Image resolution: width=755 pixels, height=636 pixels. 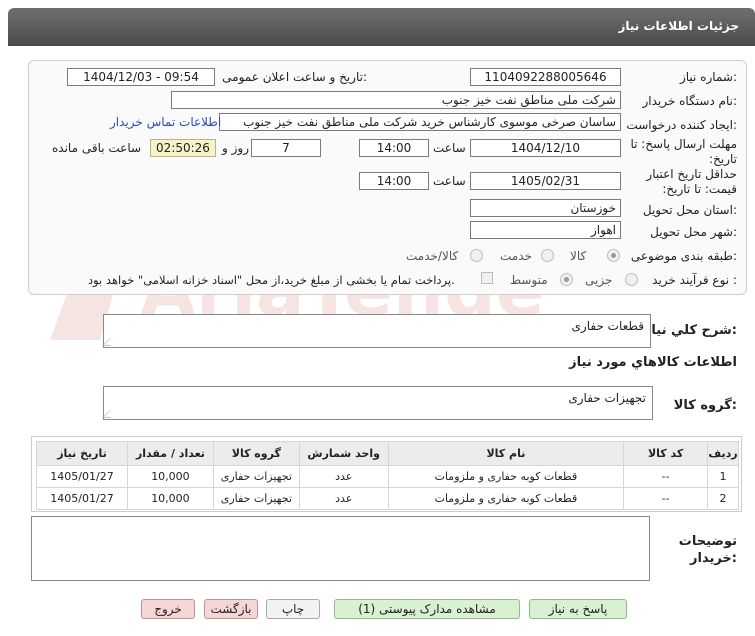 I want to click on view-attachments-button: مشاهده مدارک پیوستی (1), so click(x=427, y=609).